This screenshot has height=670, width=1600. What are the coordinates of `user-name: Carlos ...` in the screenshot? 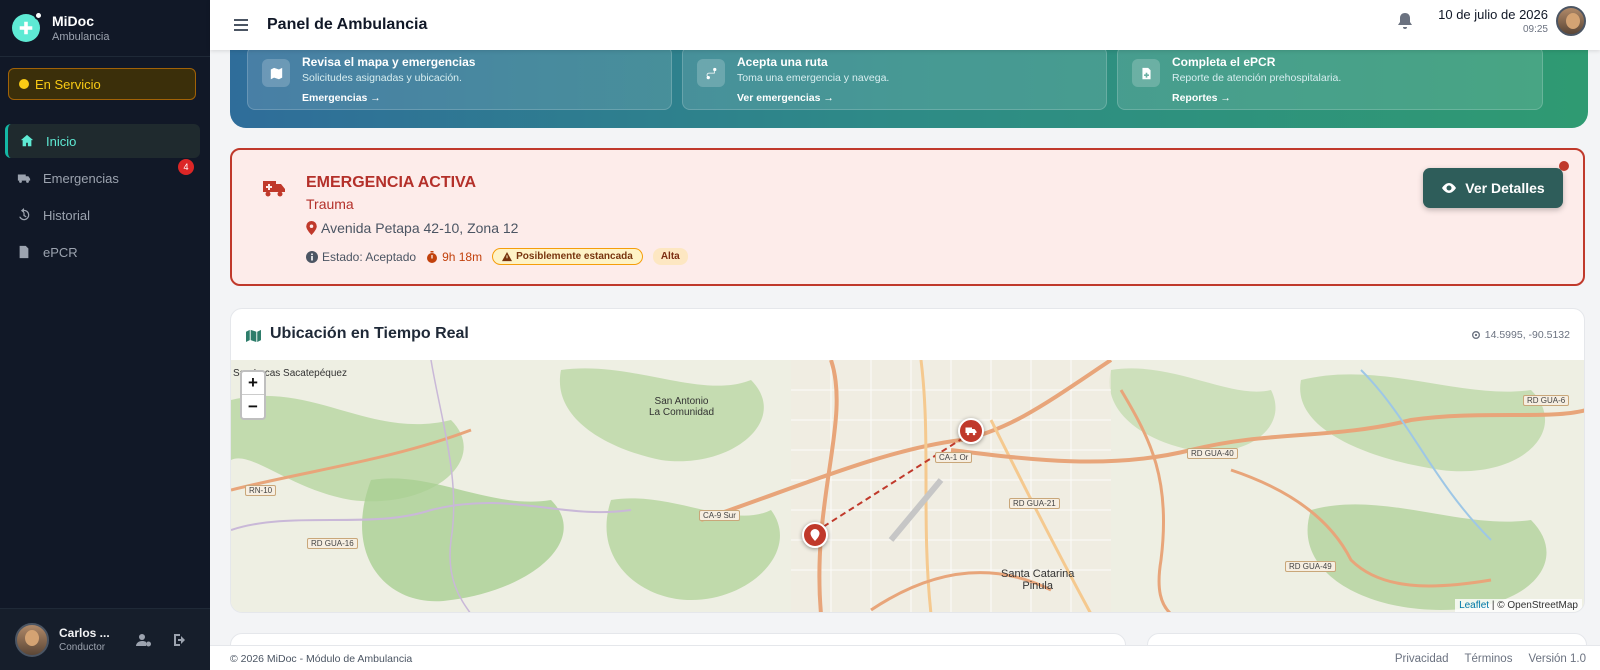 It's located at (84, 633).